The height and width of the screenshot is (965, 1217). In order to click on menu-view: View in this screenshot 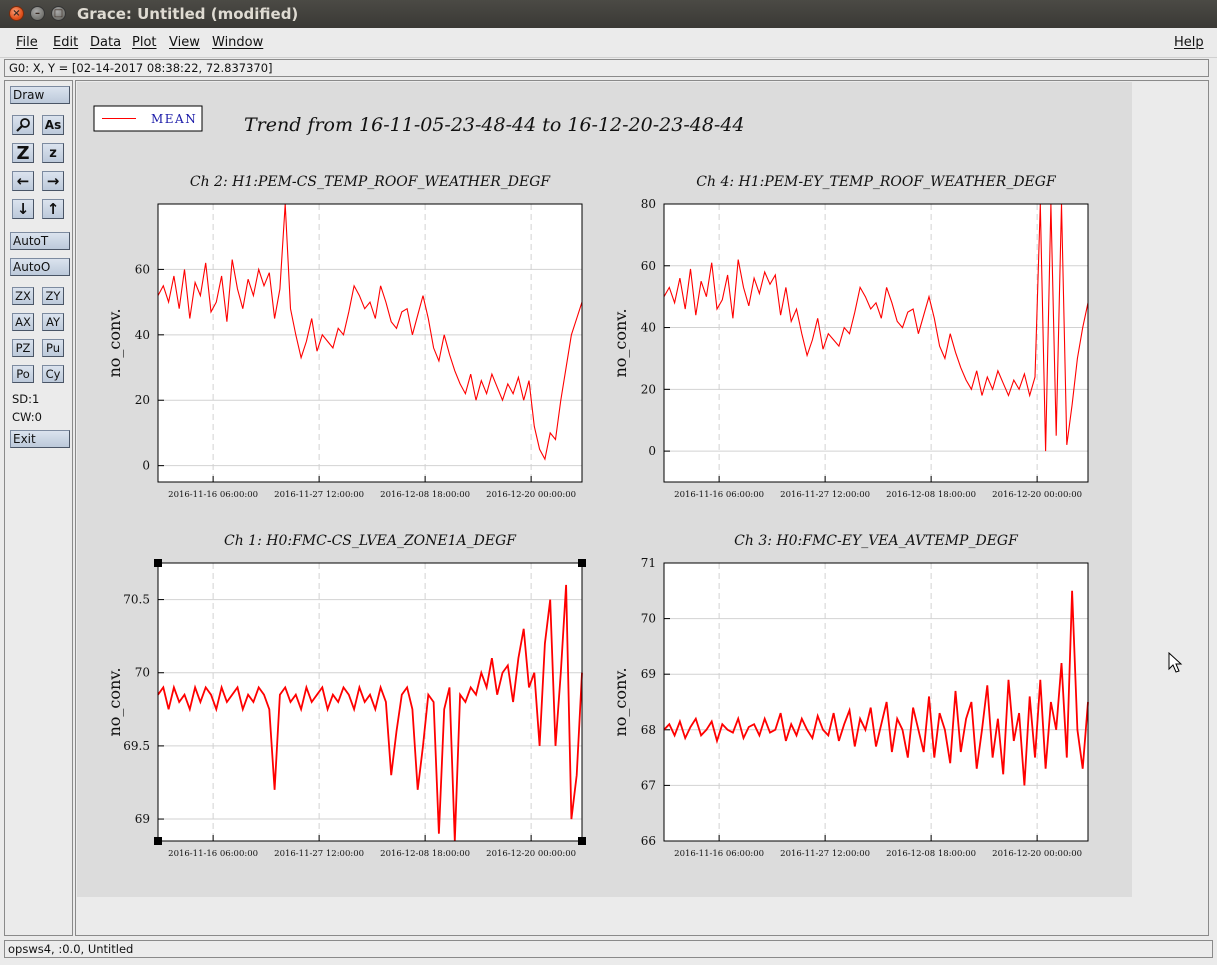, I will do `click(184, 42)`.